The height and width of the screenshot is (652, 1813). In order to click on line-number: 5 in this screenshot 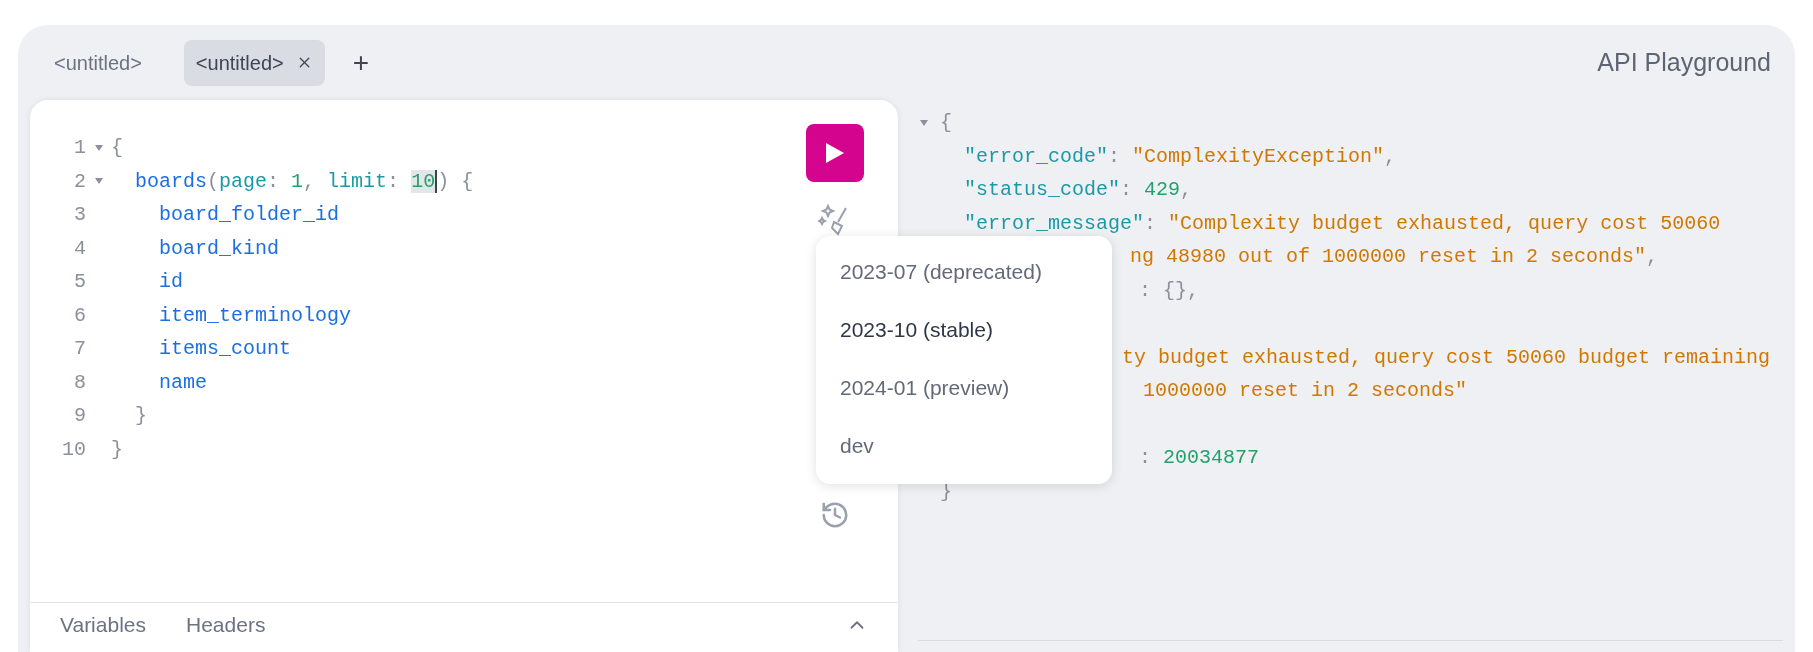, I will do `click(79, 282)`.